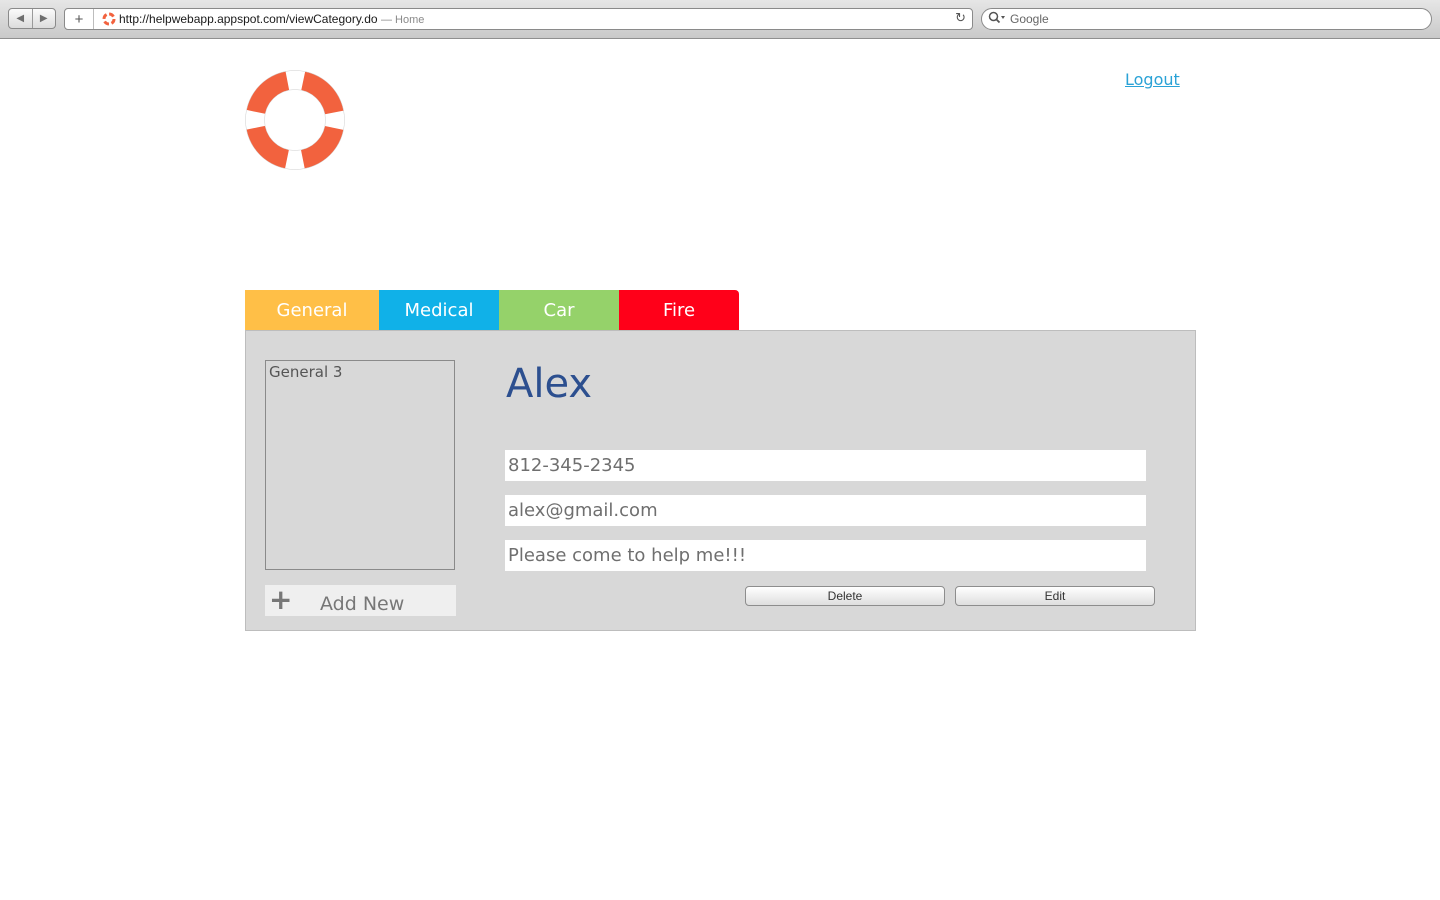 Image resolution: width=1440 pixels, height=900 pixels. Describe the element at coordinates (1206, 19) in the screenshot. I see `search-bar: Google` at that location.